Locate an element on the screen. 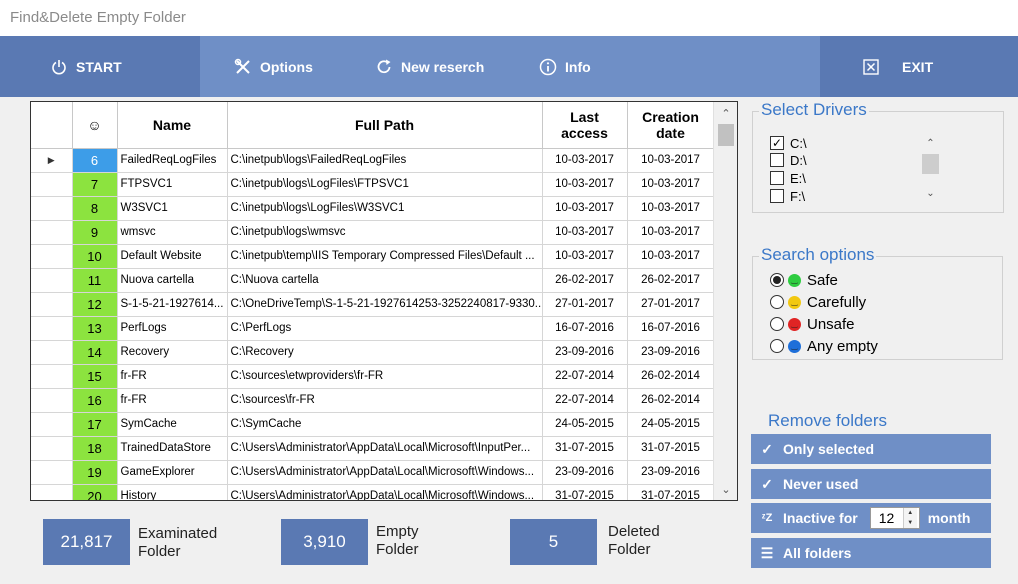  row-last-access: 27-01-2017 is located at coordinates (585, 304).